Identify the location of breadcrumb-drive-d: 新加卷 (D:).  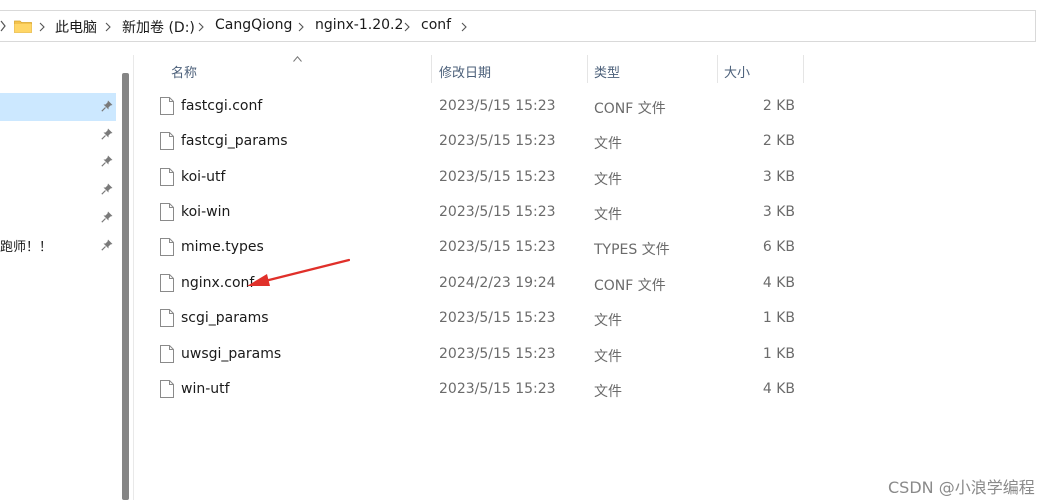
(158, 27).